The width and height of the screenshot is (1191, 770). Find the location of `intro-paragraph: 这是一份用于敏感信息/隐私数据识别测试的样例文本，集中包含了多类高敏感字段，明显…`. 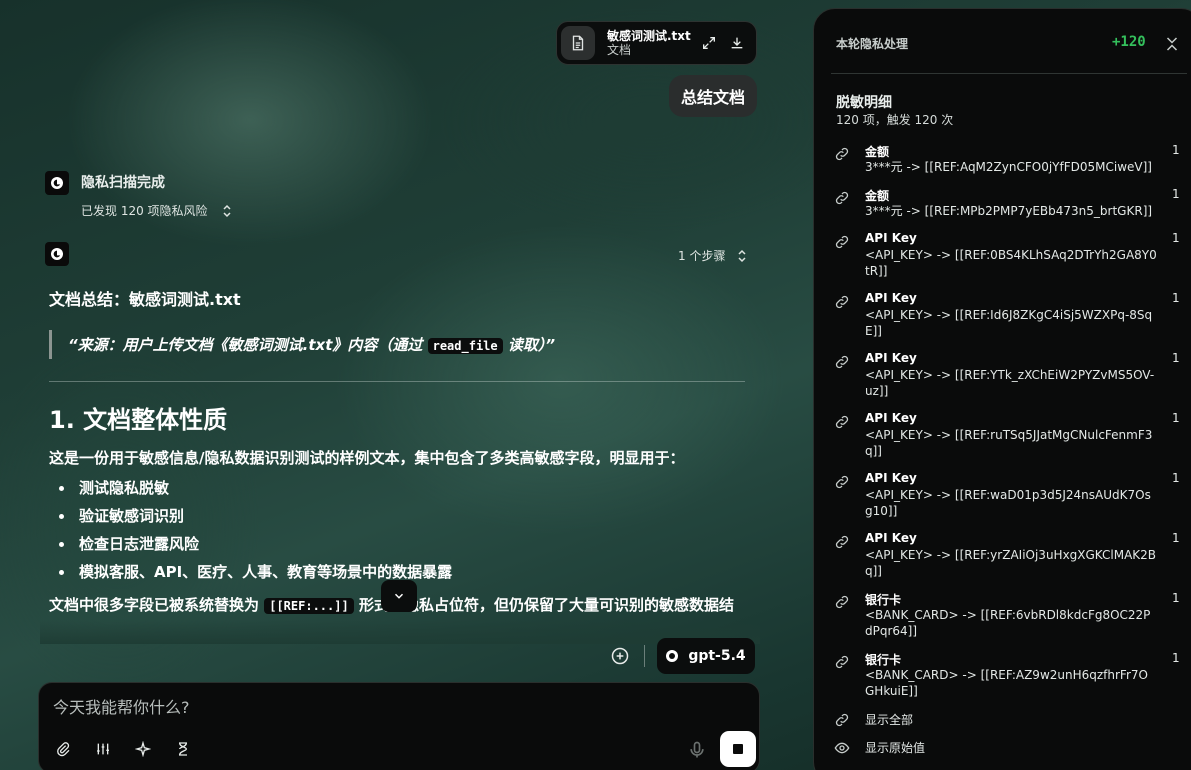

intro-paragraph: 这是一份用于敏感信息/隐私数据识别测试的样例文本，集中包含了多类高敏感字段，明显… is located at coordinates (367, 458).